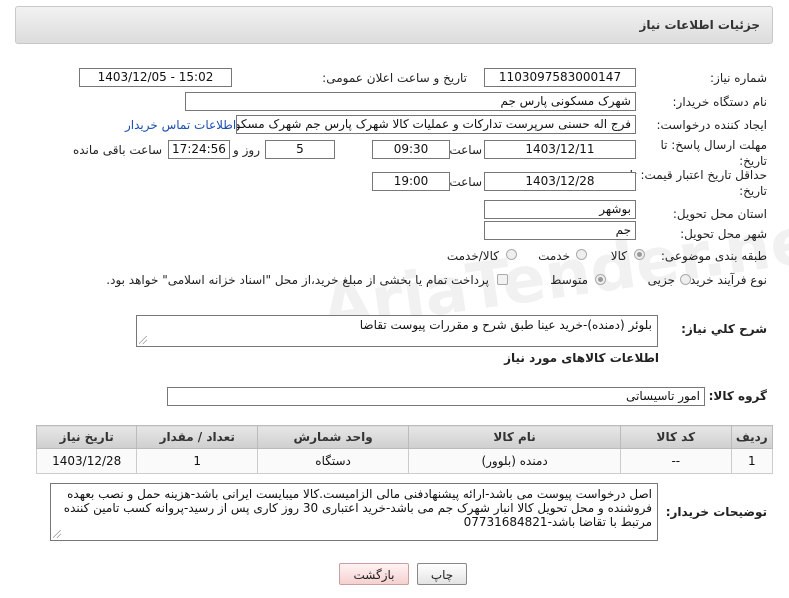 The width and height of the screenshot is (789, 598). I want to click on reply-hour-label: ساعت, so click(465, 150).